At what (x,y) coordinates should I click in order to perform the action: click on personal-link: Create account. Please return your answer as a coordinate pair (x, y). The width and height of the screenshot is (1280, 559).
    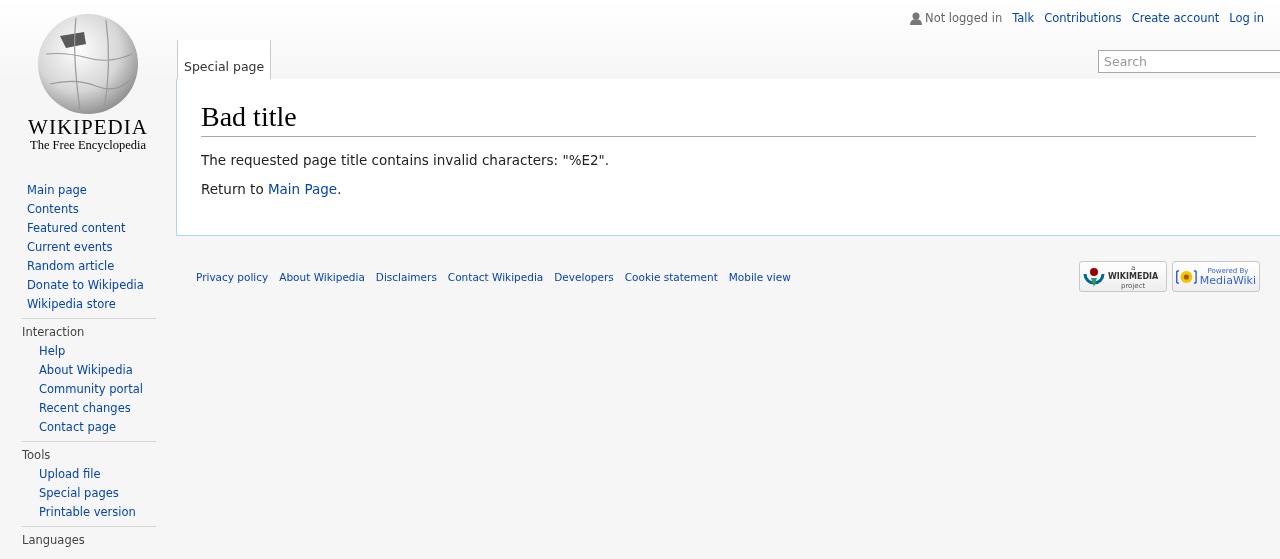
    Looking at the image, I should click on (1175, 18).